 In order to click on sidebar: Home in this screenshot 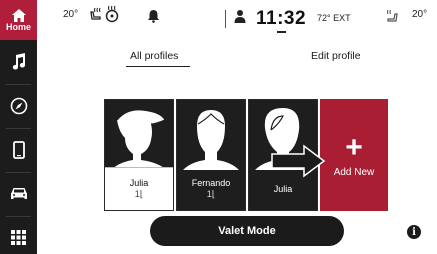, I will do `click(18, 127)`.